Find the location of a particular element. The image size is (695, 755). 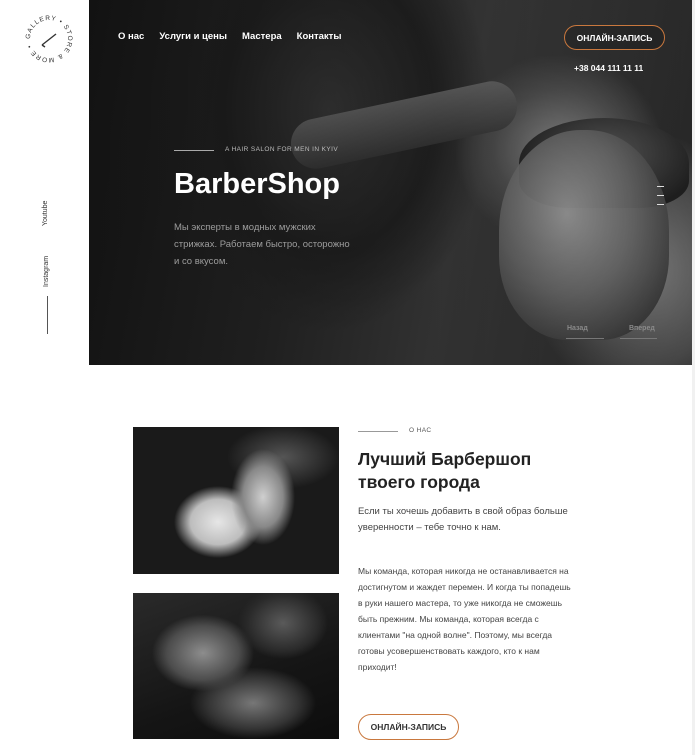

nav-services: Услуги и цены is located at coordinates (193, 36).